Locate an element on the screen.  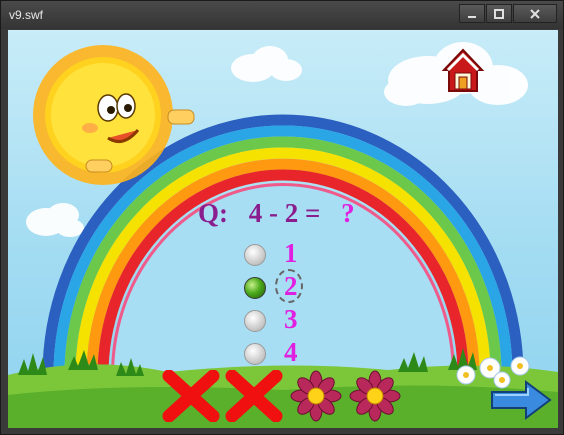
question-prefix: Q: is located at coordinates (213, 213).